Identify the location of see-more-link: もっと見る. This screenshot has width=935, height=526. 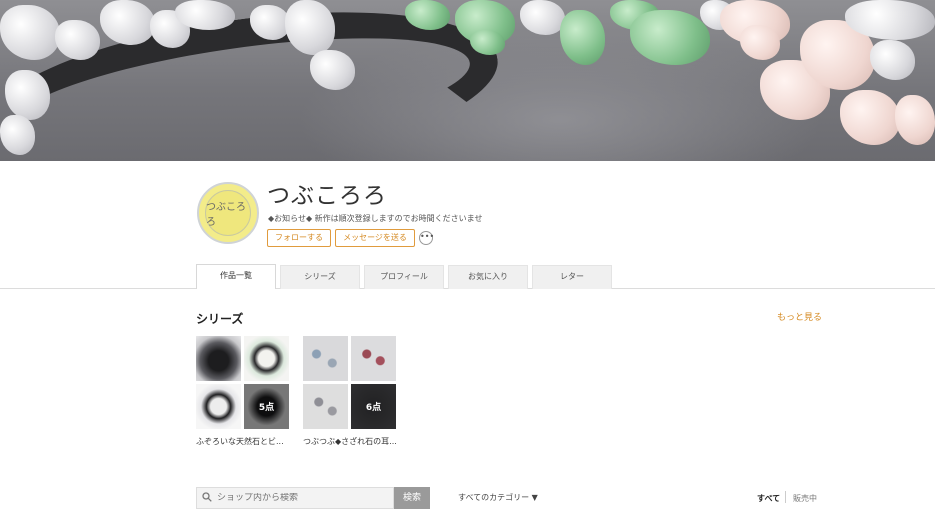
(799, 316).